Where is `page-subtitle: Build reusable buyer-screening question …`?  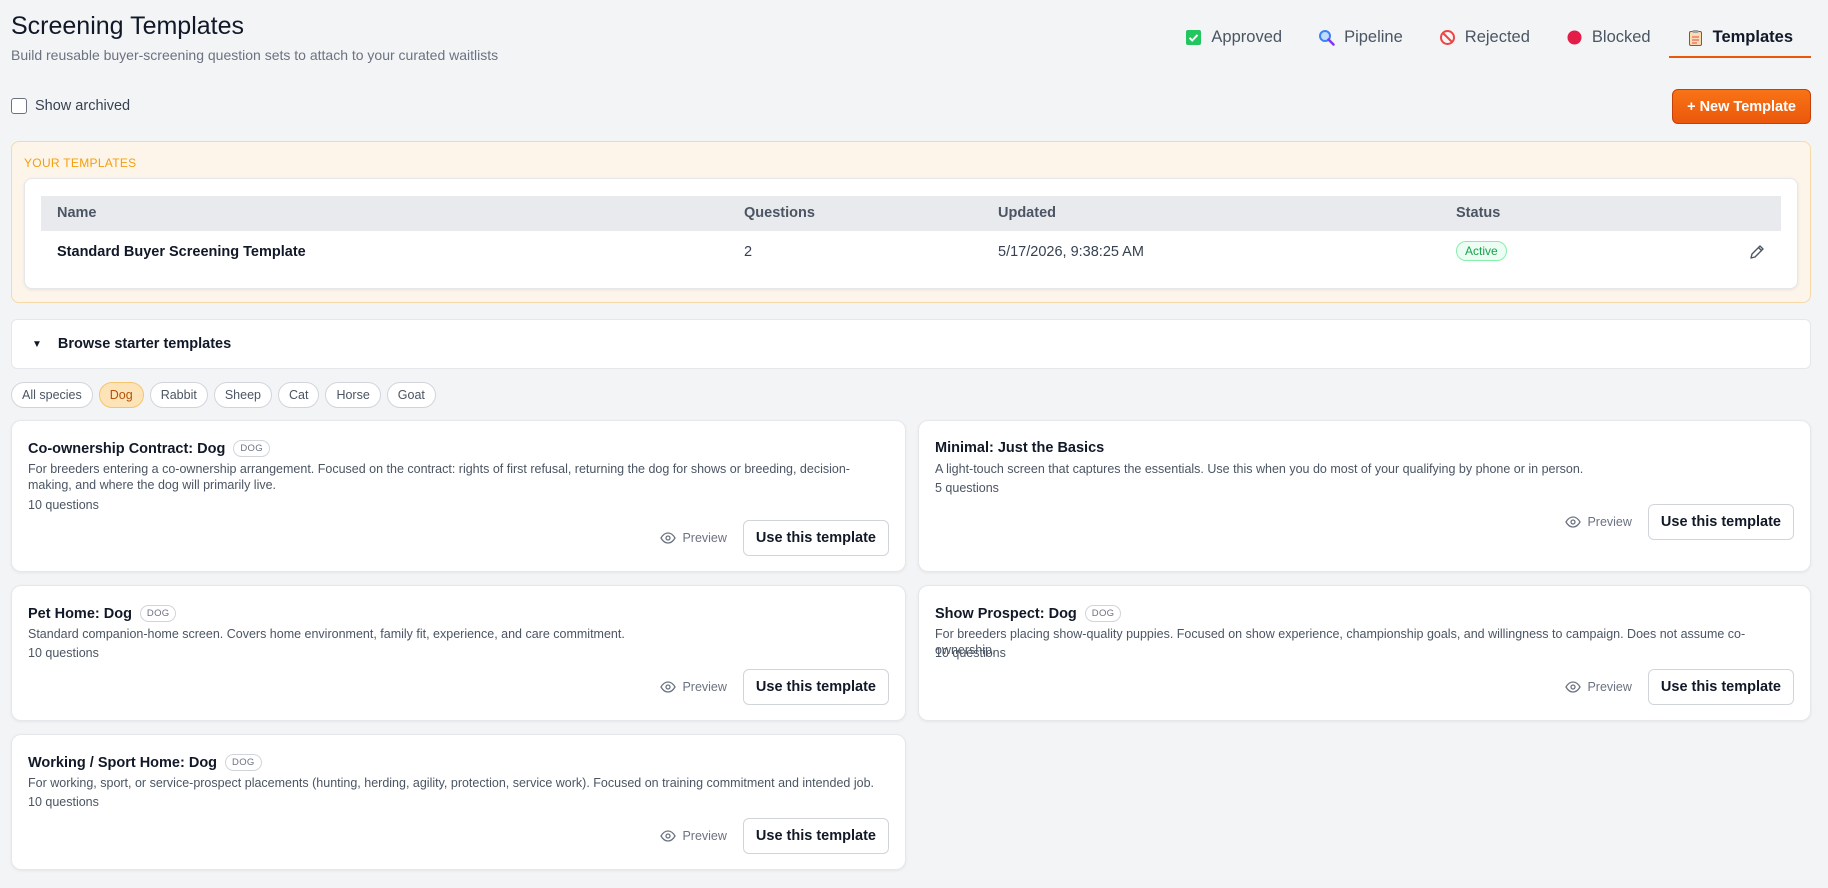
page-subtitle: Build reusable buyer-screening question … is located at coordinates (255, 55).